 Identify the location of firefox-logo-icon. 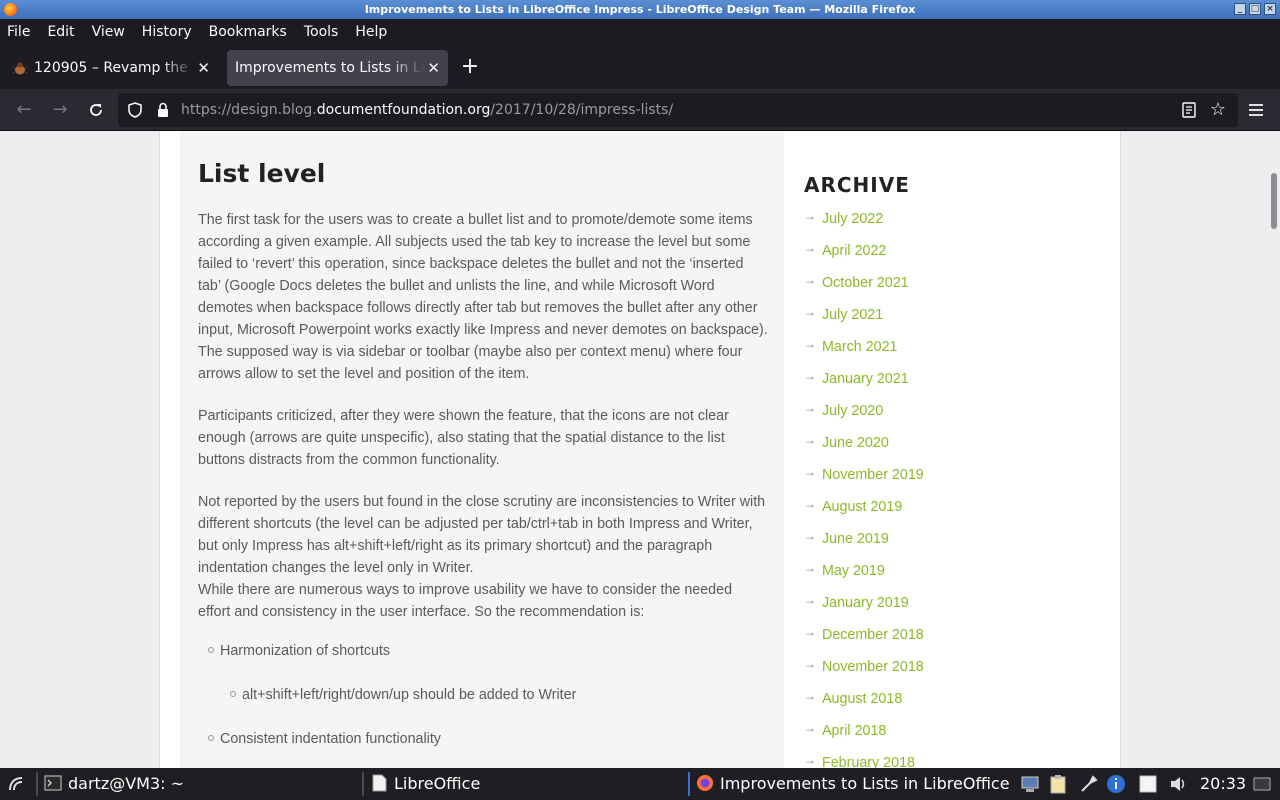
(10, 9).